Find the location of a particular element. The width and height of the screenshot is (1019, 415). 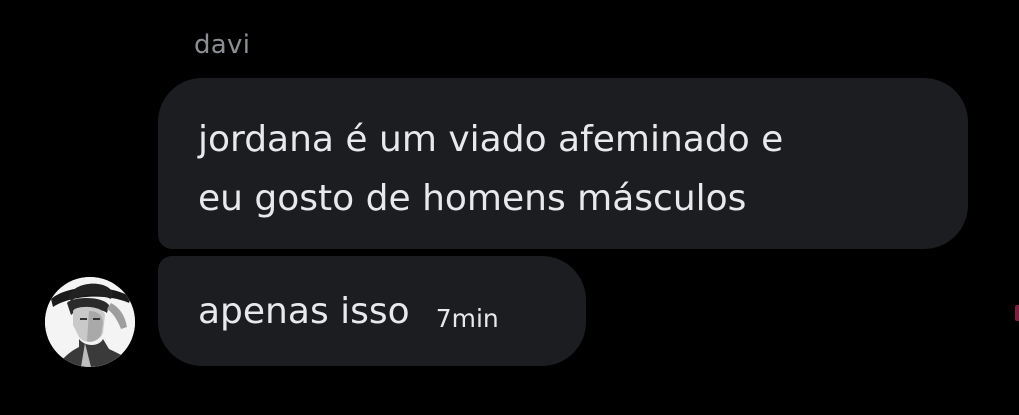

message-text: apenas isso is located at coordinates (304, 311).